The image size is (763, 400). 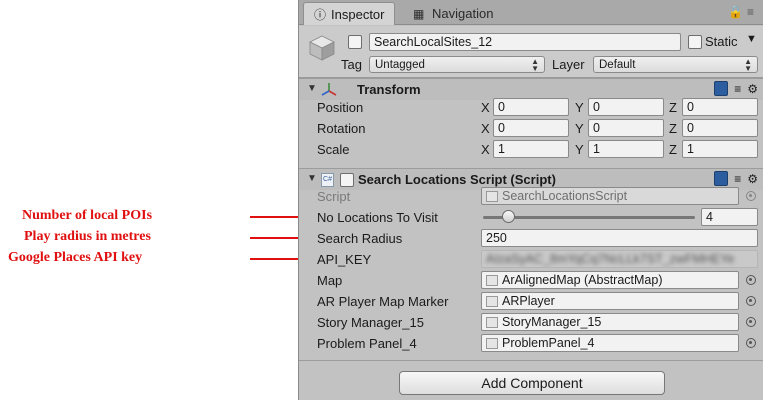 I want to click on static-checkbox, so click(x=695, y=42).